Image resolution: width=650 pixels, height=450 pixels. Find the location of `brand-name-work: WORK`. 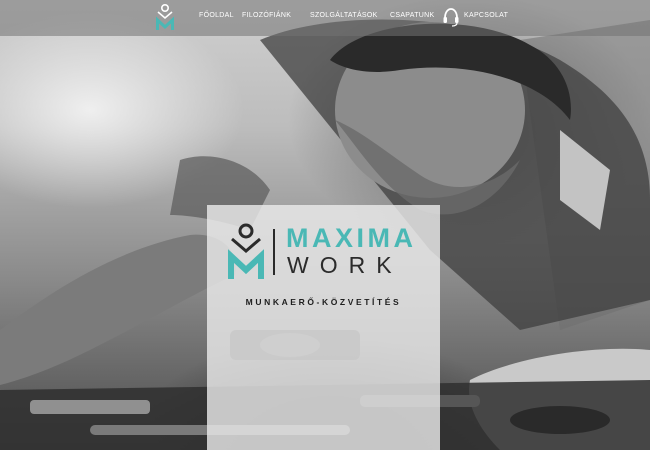

brand-name-work: WORK is located at coordinates (345, 265).